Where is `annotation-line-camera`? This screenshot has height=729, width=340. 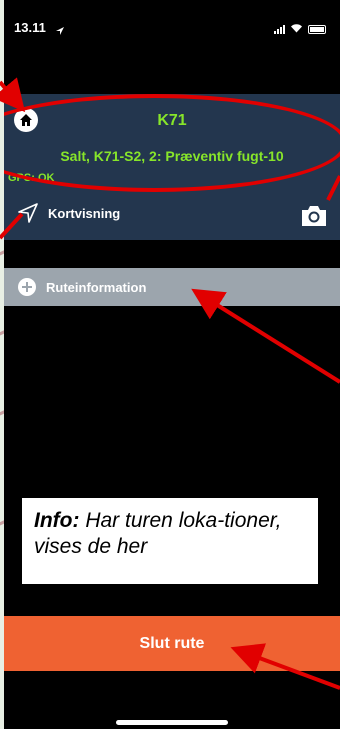 annotation-line-camera is located at coordinates (333, 188).